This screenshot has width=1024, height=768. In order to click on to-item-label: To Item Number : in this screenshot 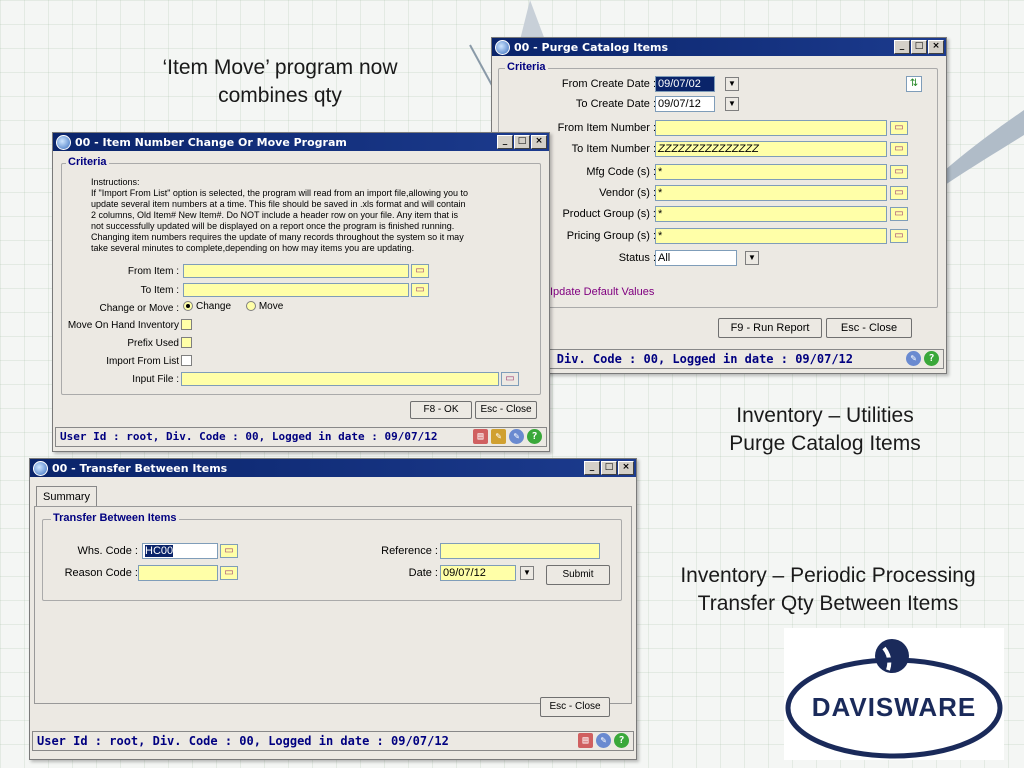, I will do `click(613, 149)`.